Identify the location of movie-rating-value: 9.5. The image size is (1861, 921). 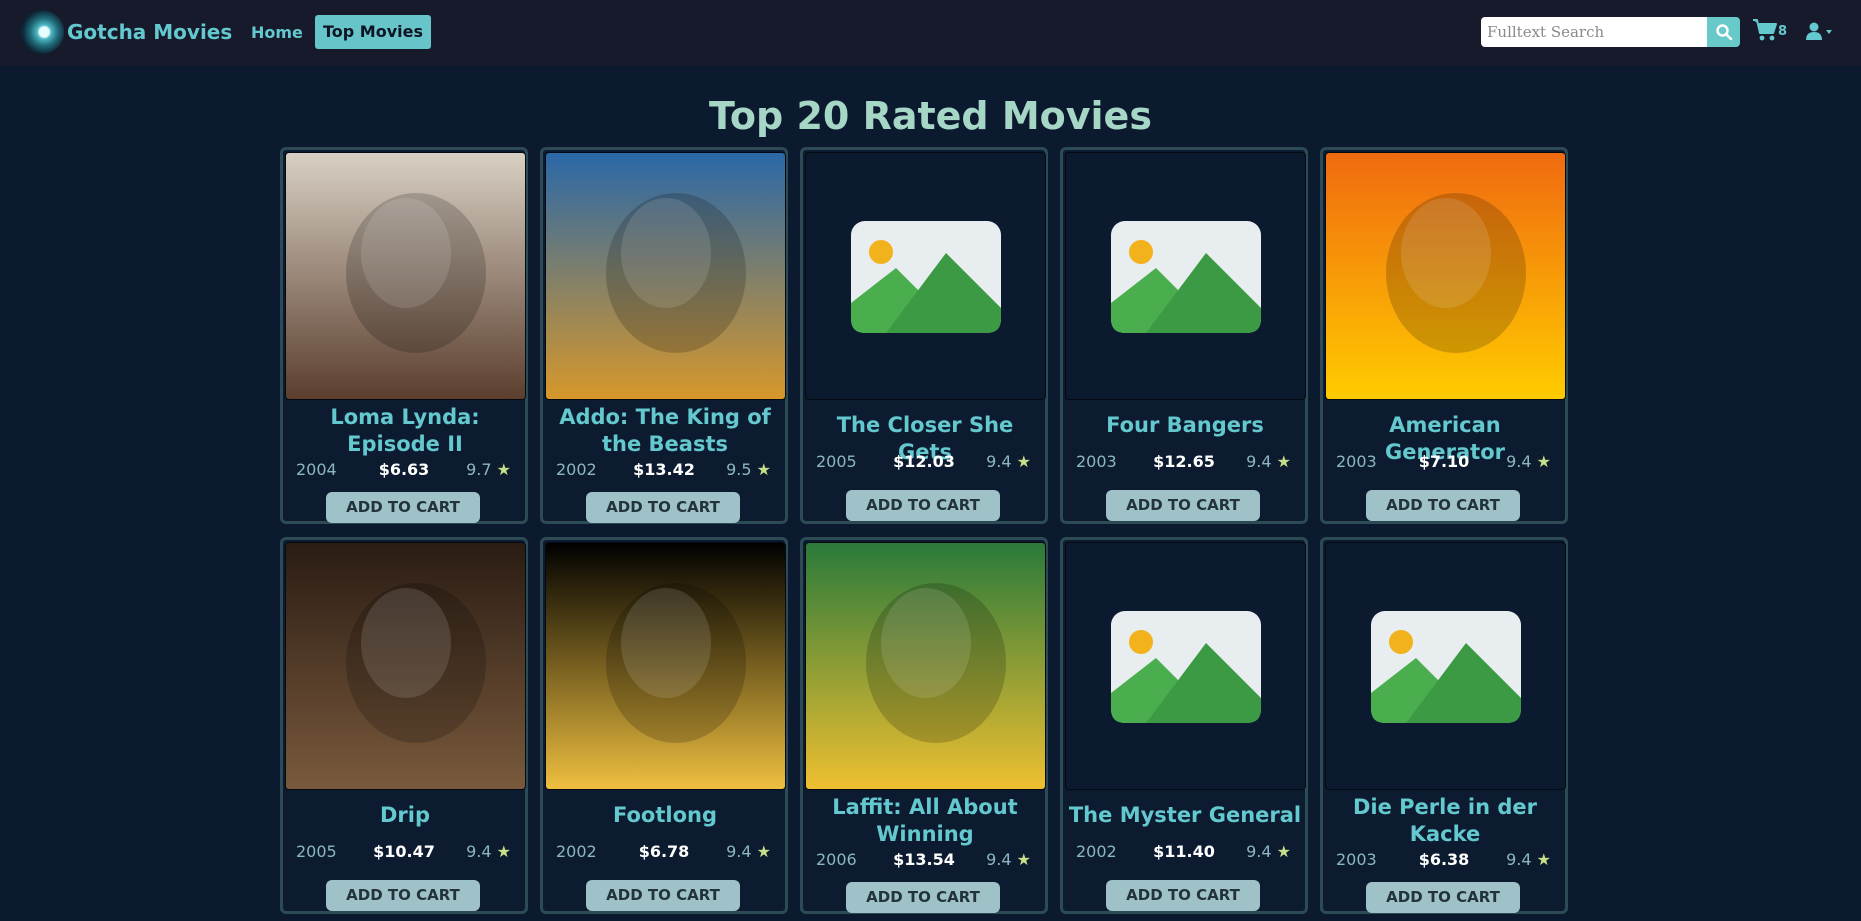
(739, 469).